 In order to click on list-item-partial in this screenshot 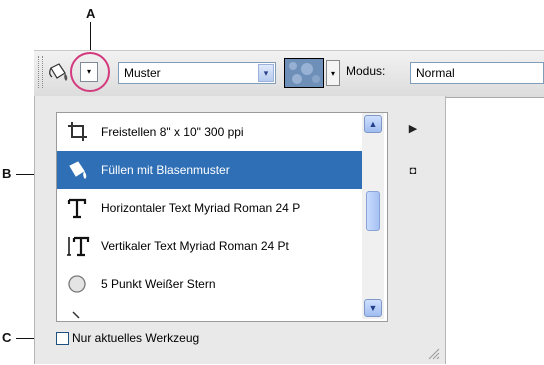, I will do `click(214, 312)`.